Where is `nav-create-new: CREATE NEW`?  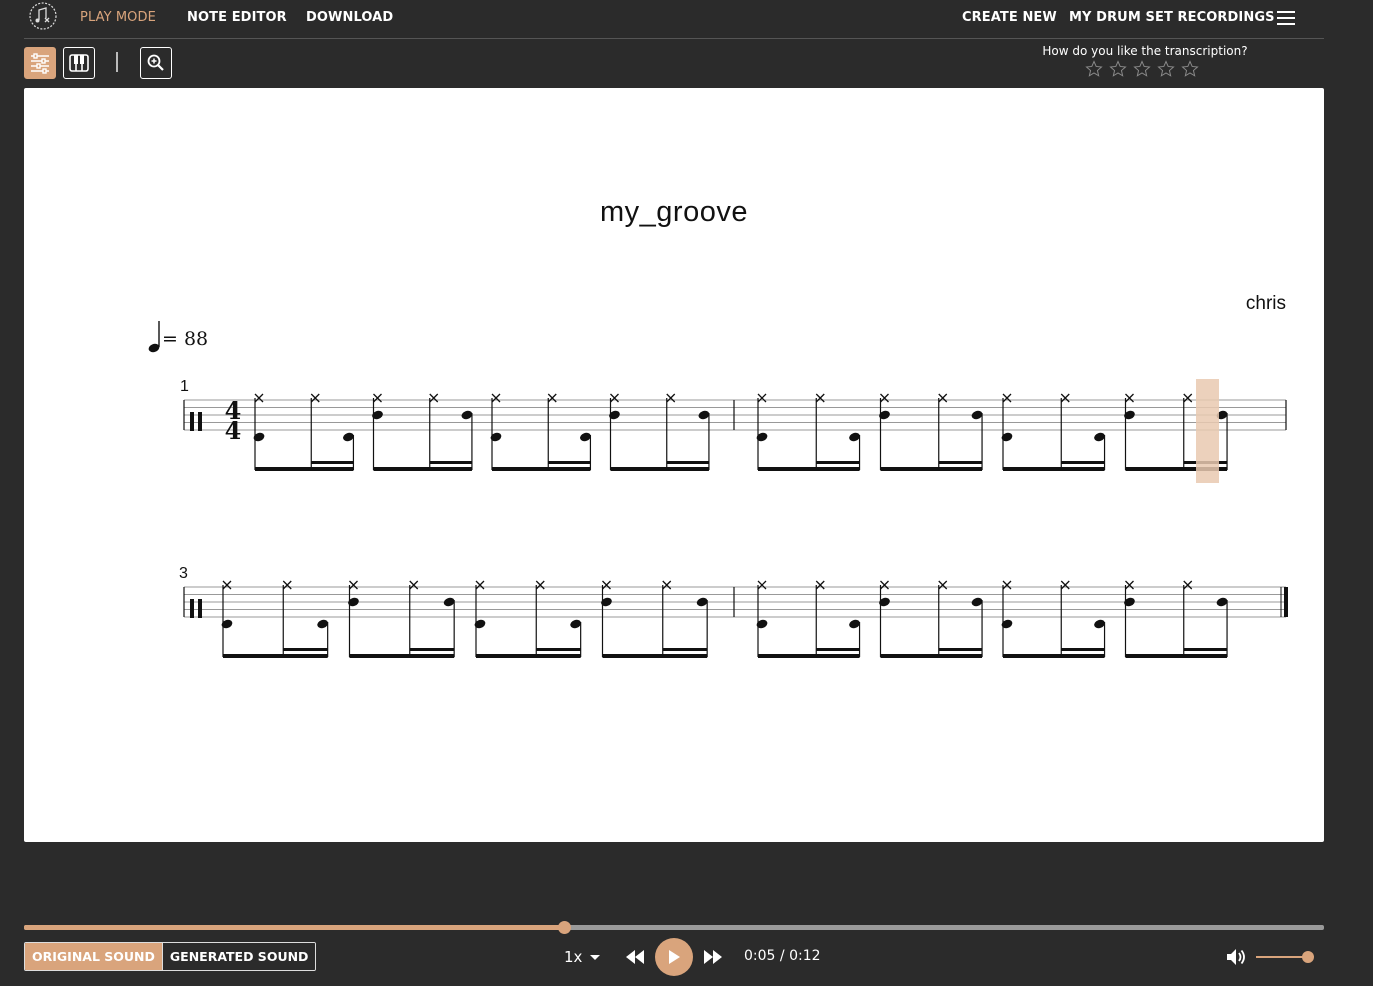
nav-create-new: CREATE NEW is located at coordinates (1009, 17).